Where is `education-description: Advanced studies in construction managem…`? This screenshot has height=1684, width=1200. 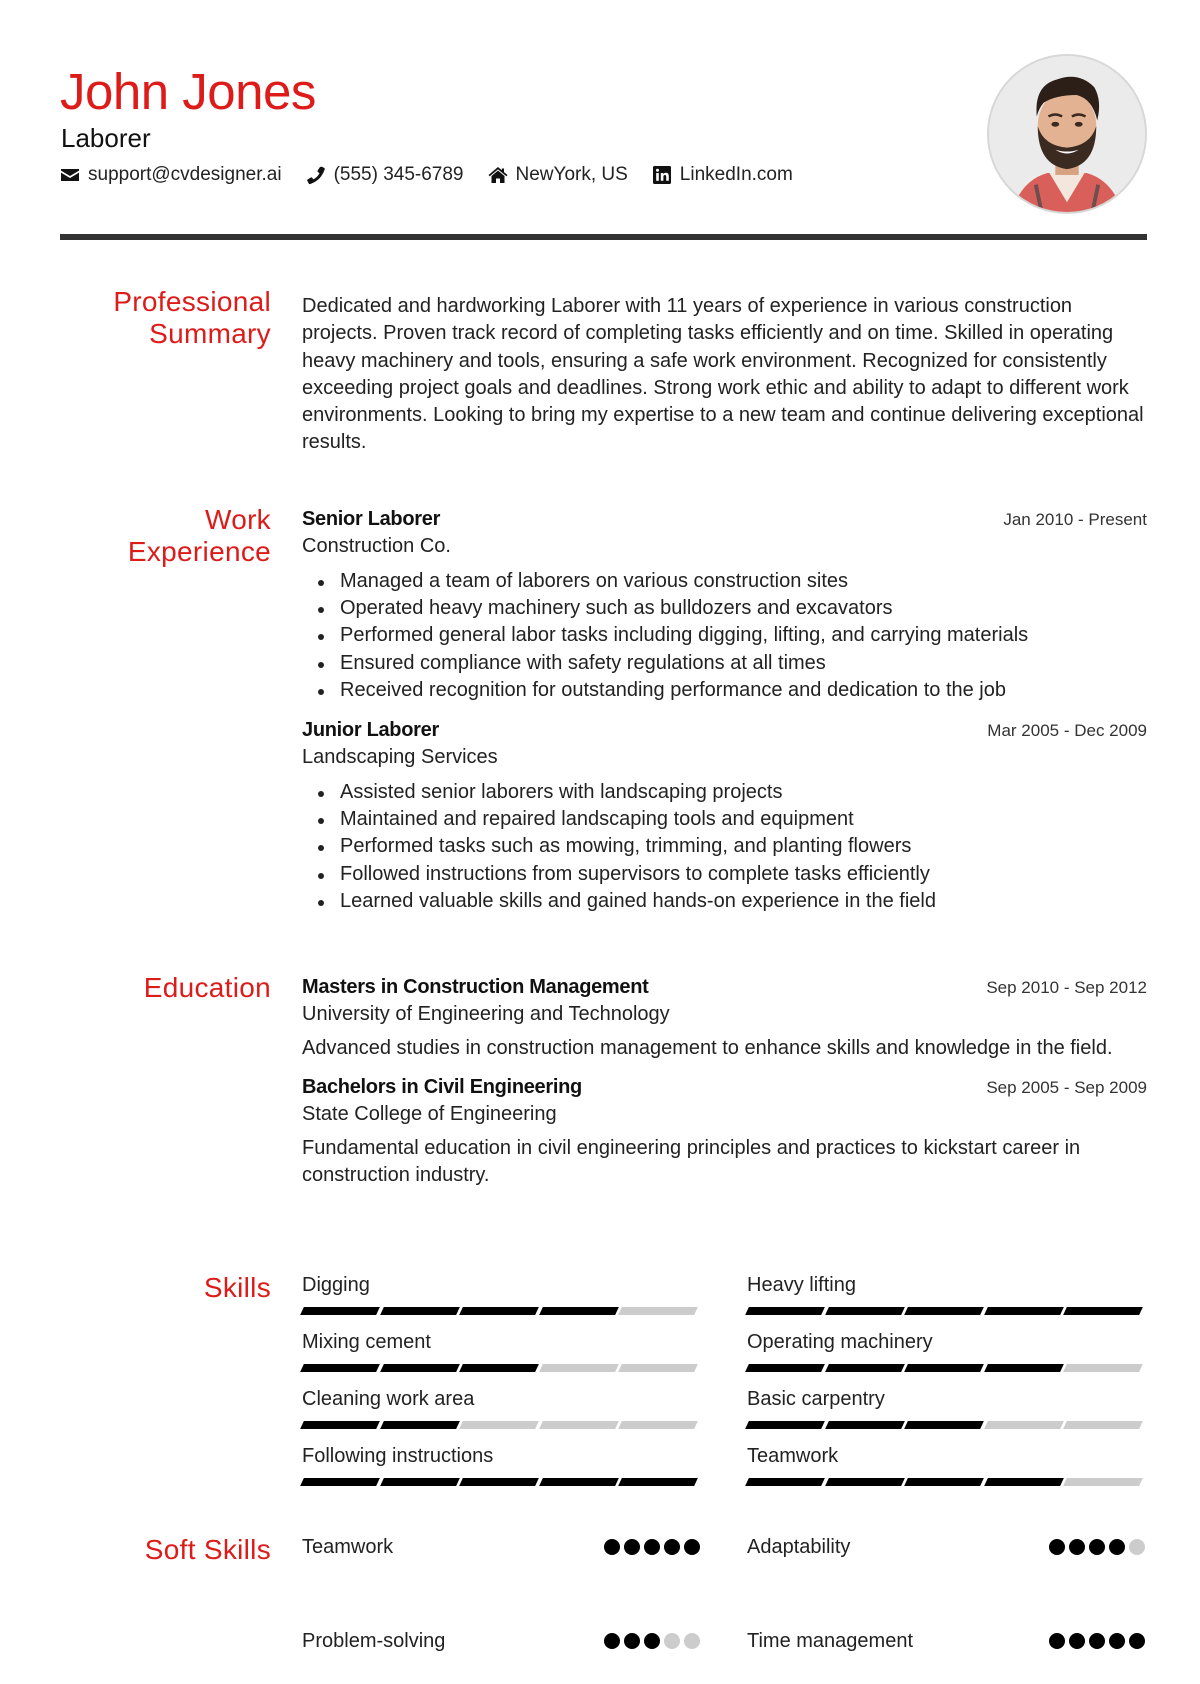 education-description: Advanced studies in construction managem… is located at coordinates (707, 1048).